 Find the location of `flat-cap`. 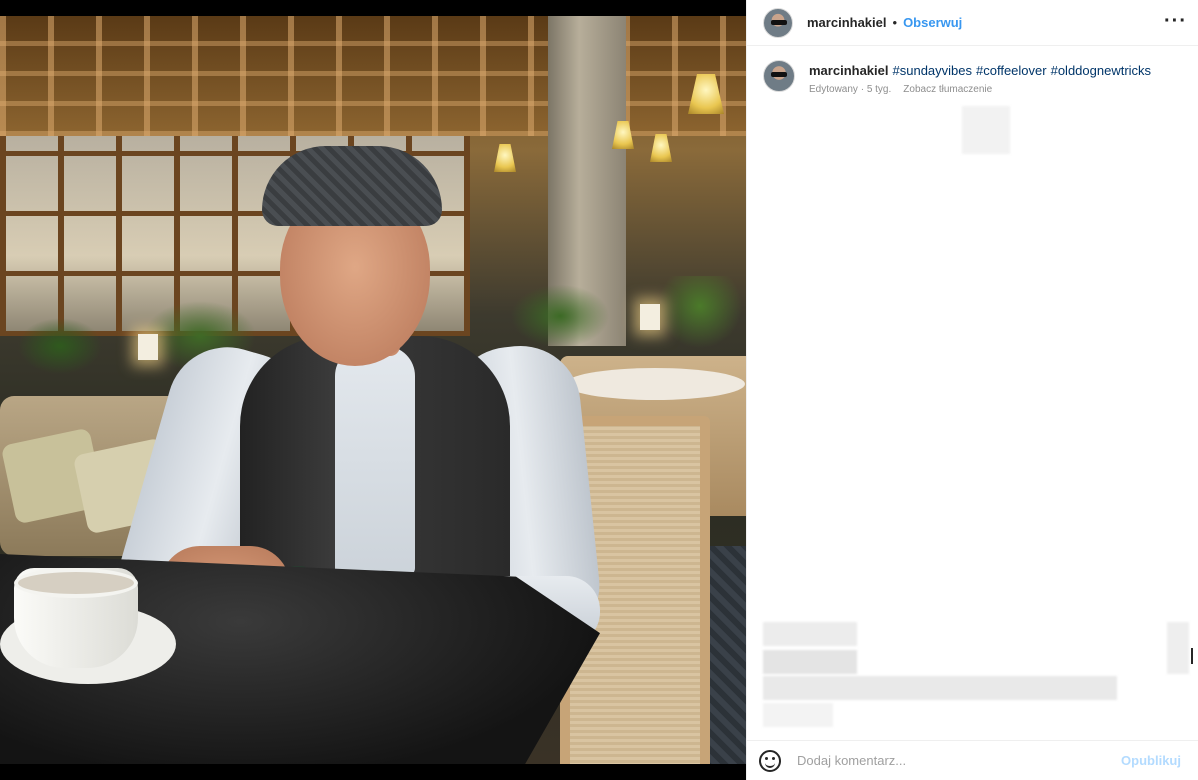

flat-cap is located at coordinates (352, 186).